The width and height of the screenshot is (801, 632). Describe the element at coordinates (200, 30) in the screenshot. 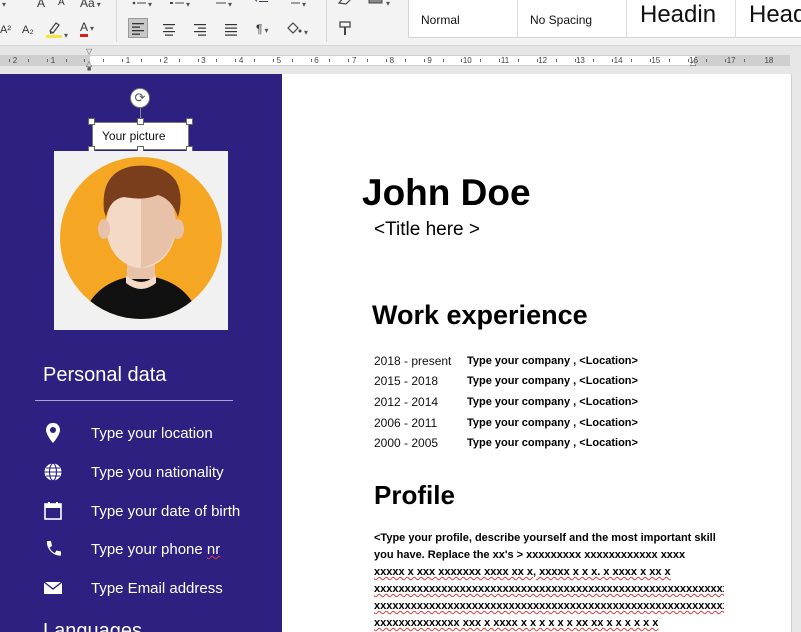

I see `align-right-button` at that location.